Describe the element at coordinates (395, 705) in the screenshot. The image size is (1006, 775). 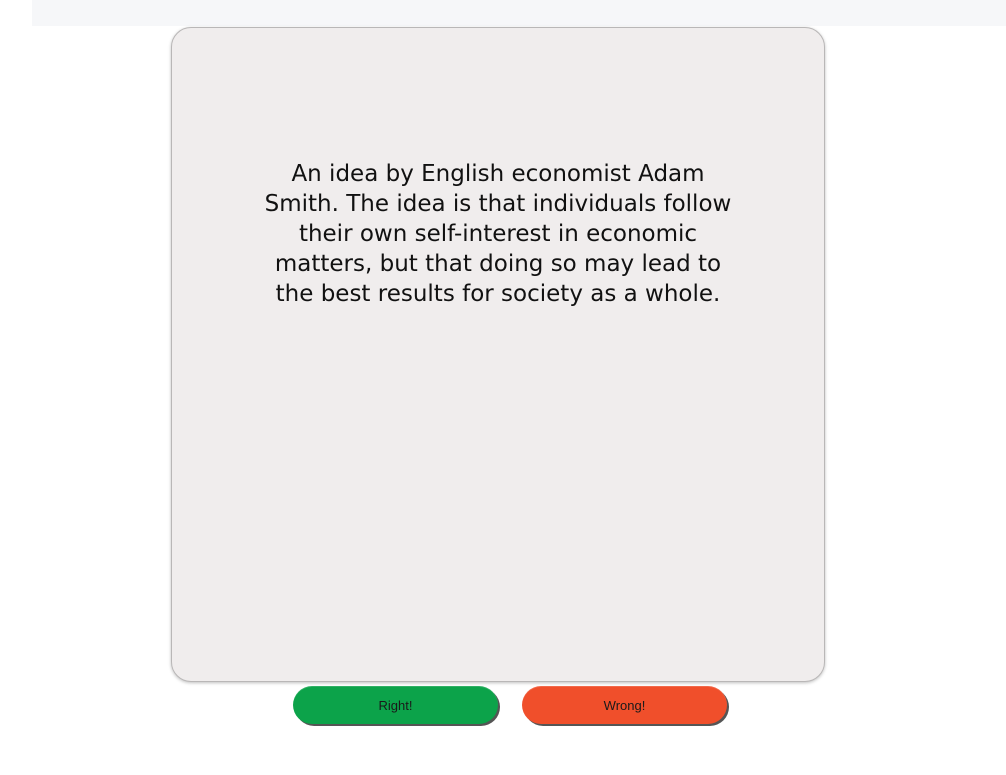
I see `right-button: Right!` at that location.